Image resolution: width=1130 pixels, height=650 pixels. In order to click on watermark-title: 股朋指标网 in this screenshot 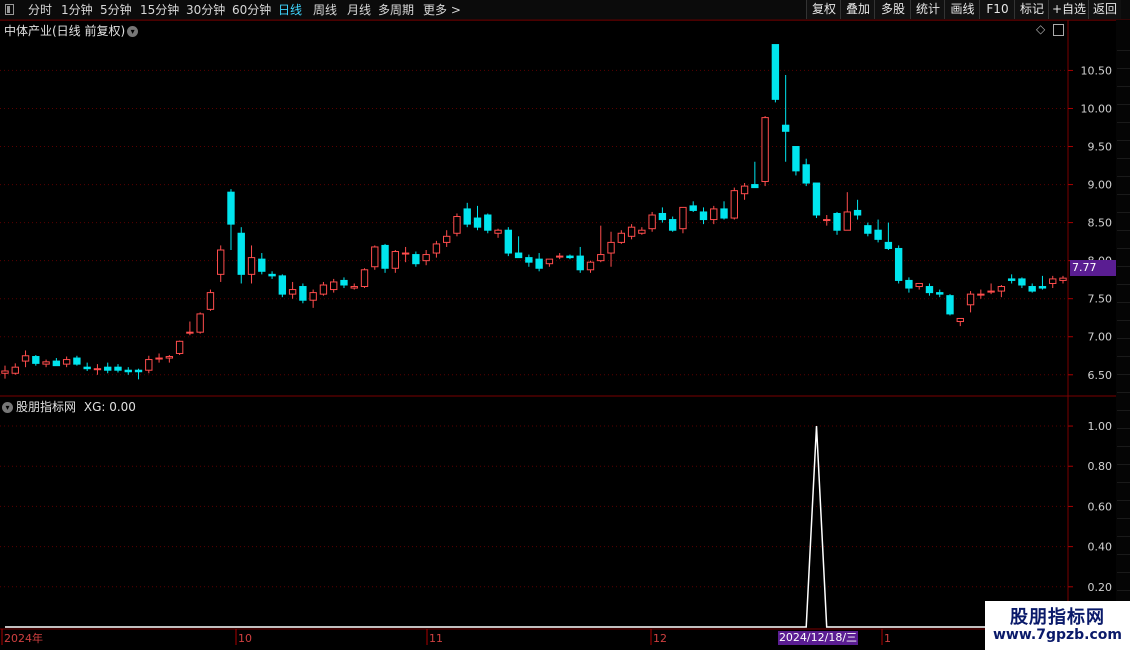, I will do `click(1057, 617)`.